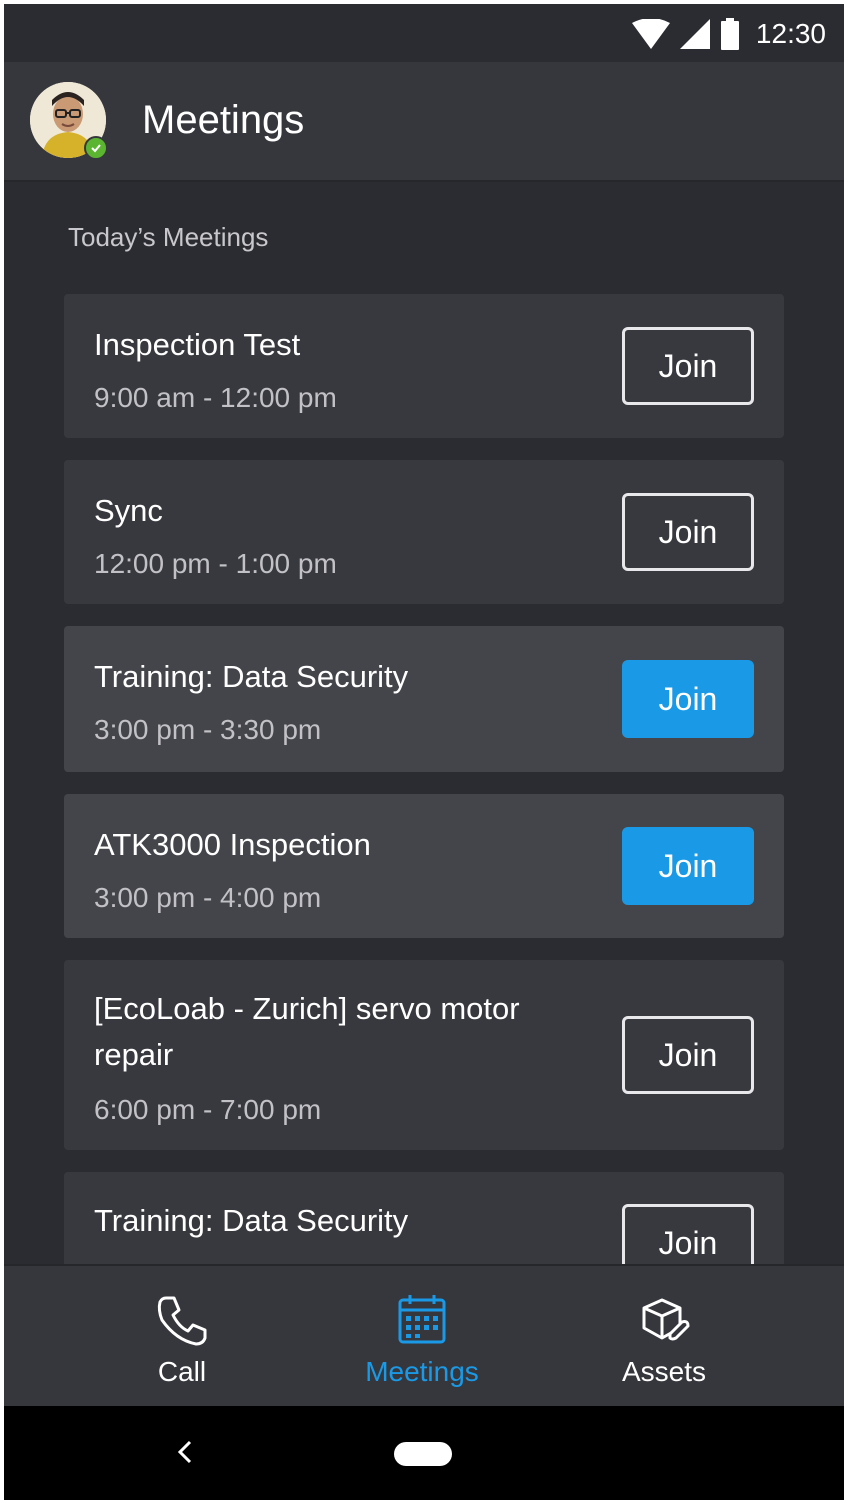 The height and width of the screenshot is (1504, 848). What do you see at coordinates (197, 344) in the screenshot?
I see `meeting-title: Inspection Test` at bounding box center [197, 344].